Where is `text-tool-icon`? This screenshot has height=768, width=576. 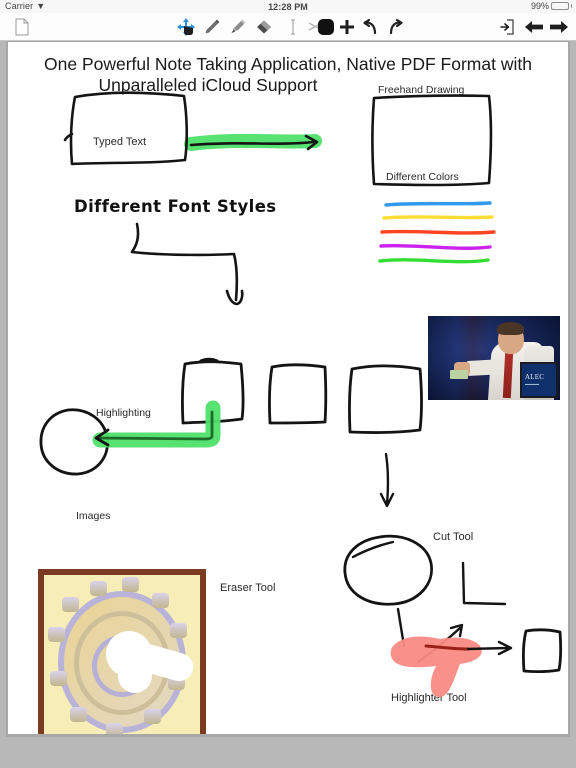
text-tool-icon is located at coordinates (293, 27).